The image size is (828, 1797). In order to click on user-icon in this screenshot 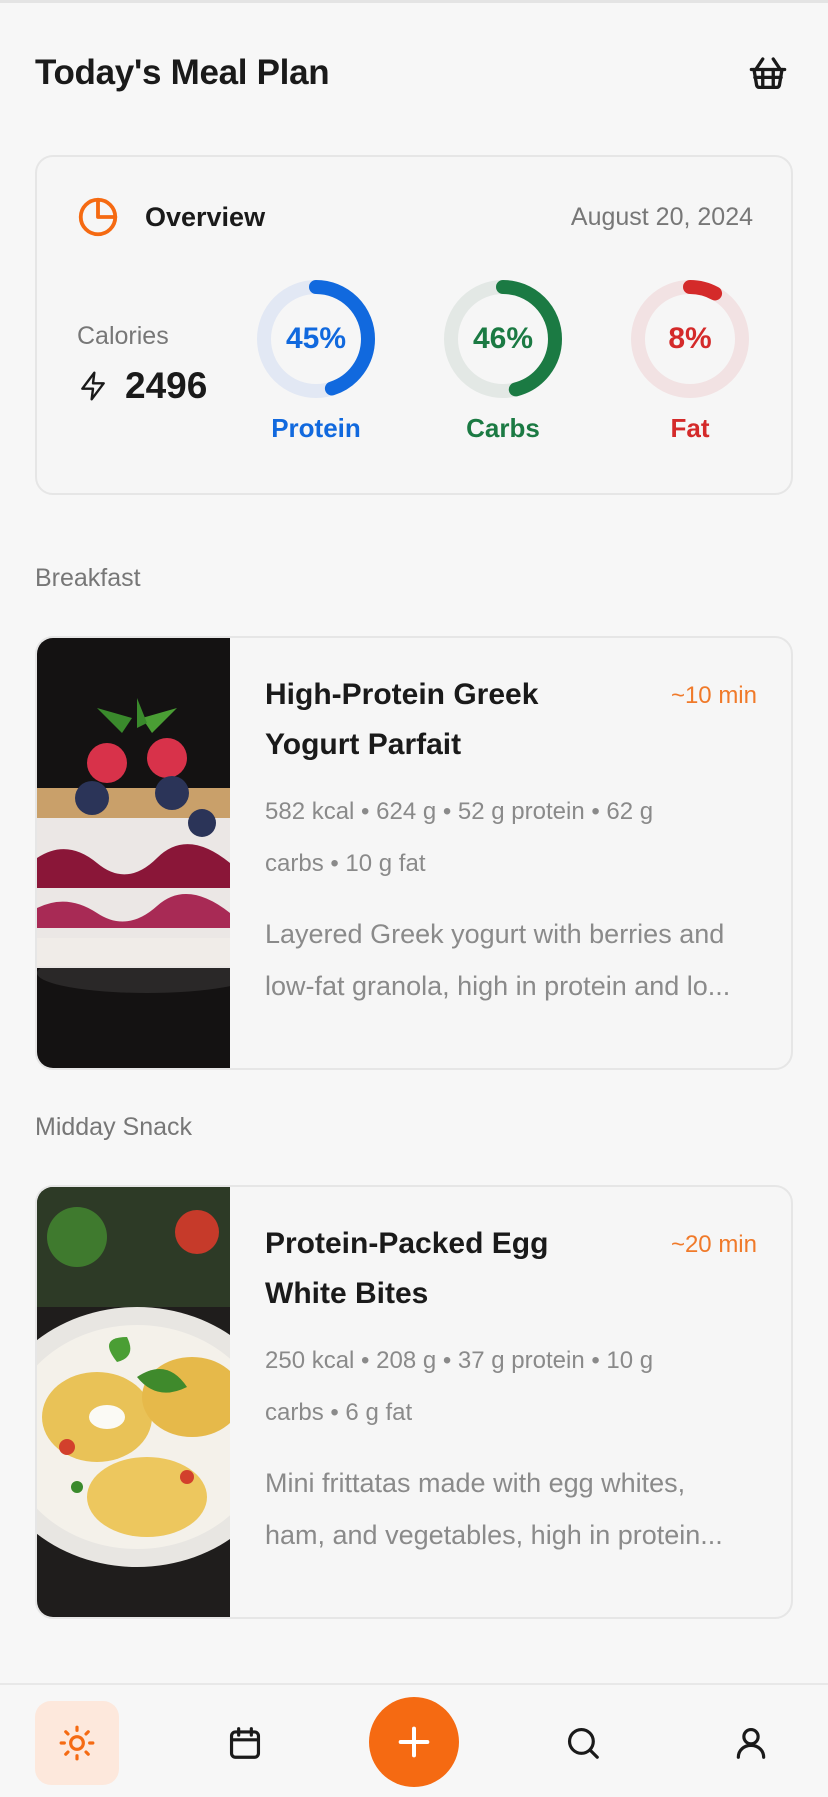, I will do `click(751, 1743)`.